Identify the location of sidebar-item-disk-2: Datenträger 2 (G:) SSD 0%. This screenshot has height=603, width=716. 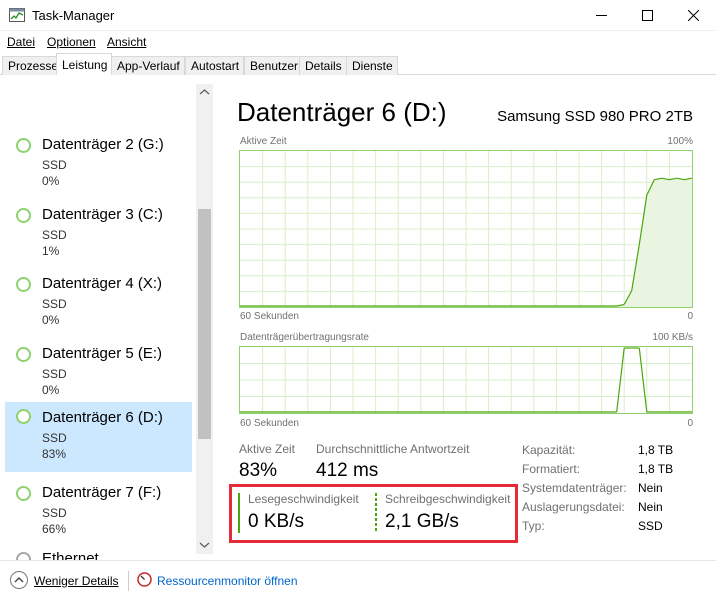
(98, 165).